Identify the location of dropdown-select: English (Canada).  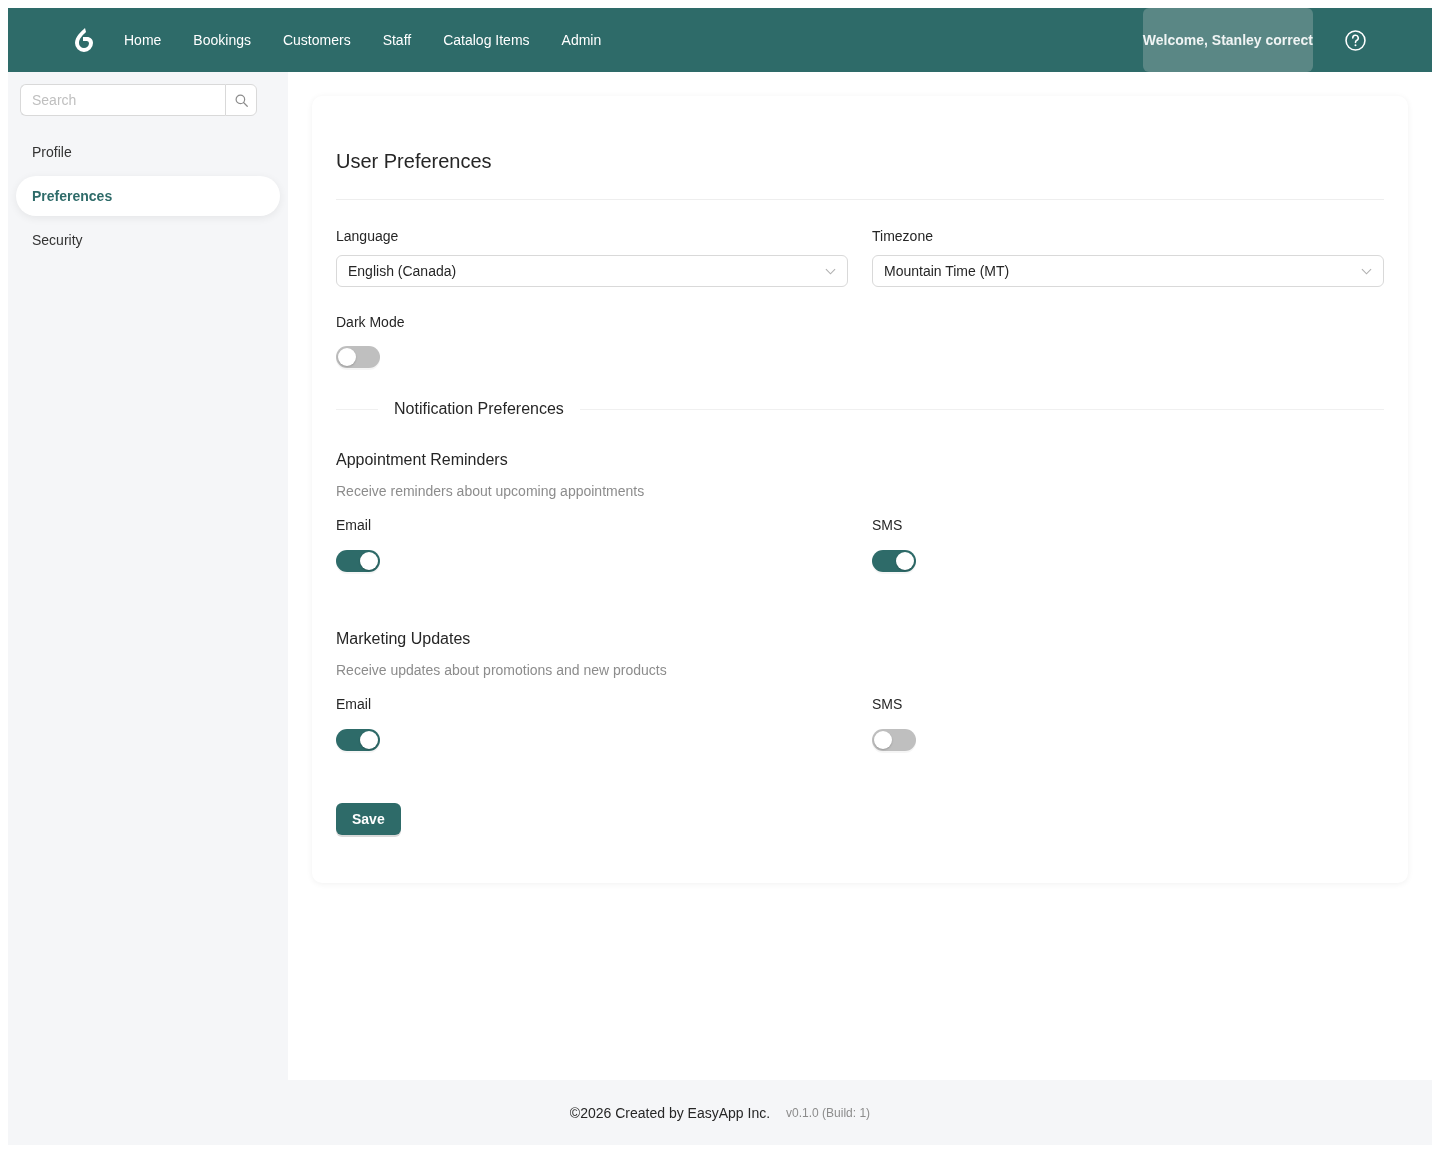
(592, 271).